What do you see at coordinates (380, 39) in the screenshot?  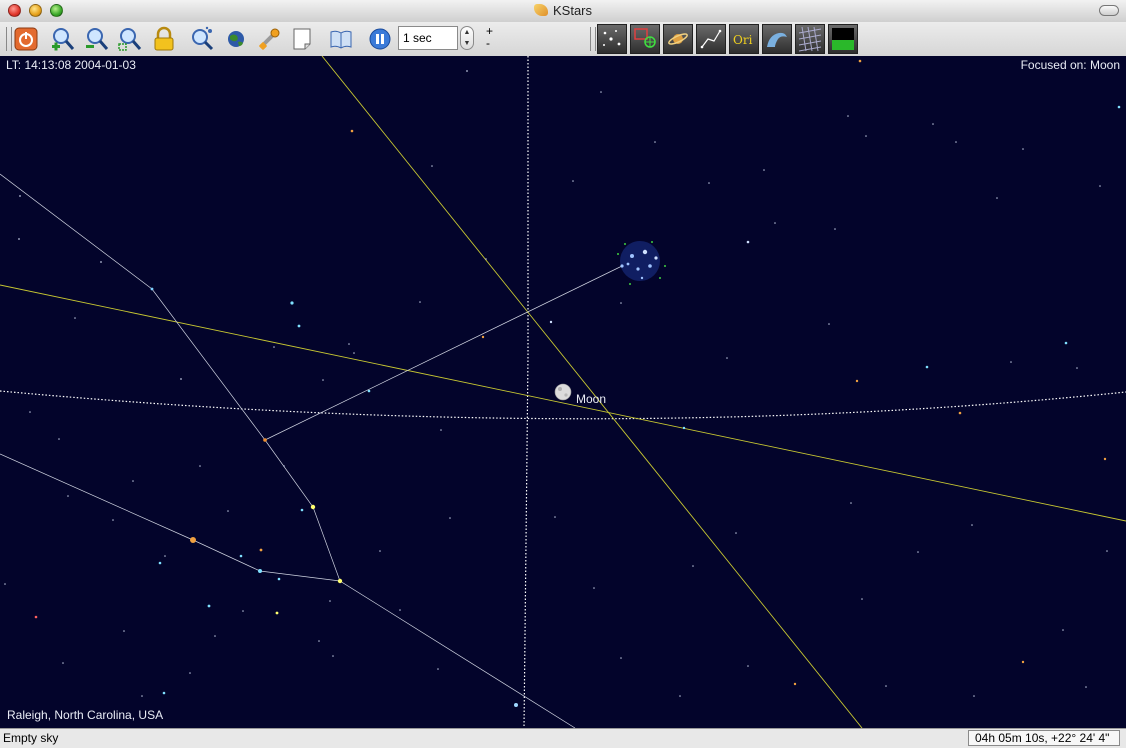 I see `pause-icon` at bounding box center [380, 39].